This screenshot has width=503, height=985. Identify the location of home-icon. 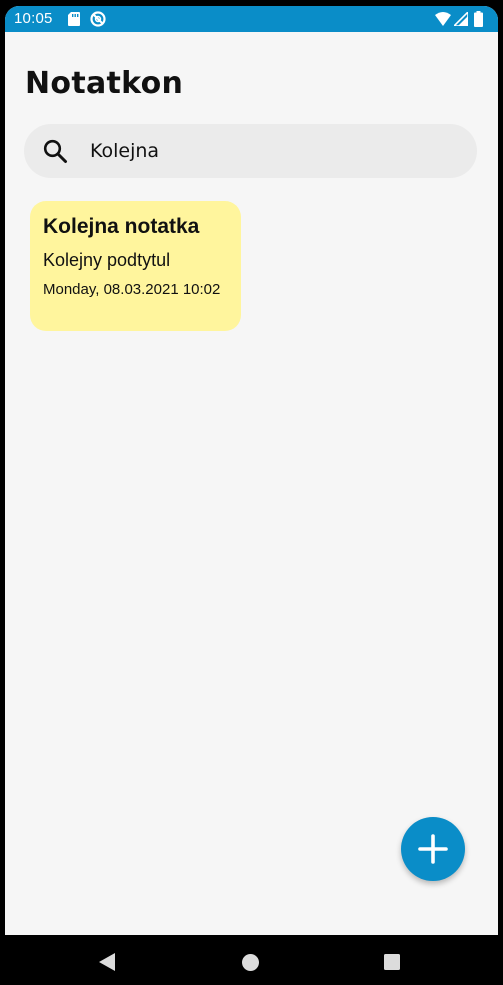
(250, 962).